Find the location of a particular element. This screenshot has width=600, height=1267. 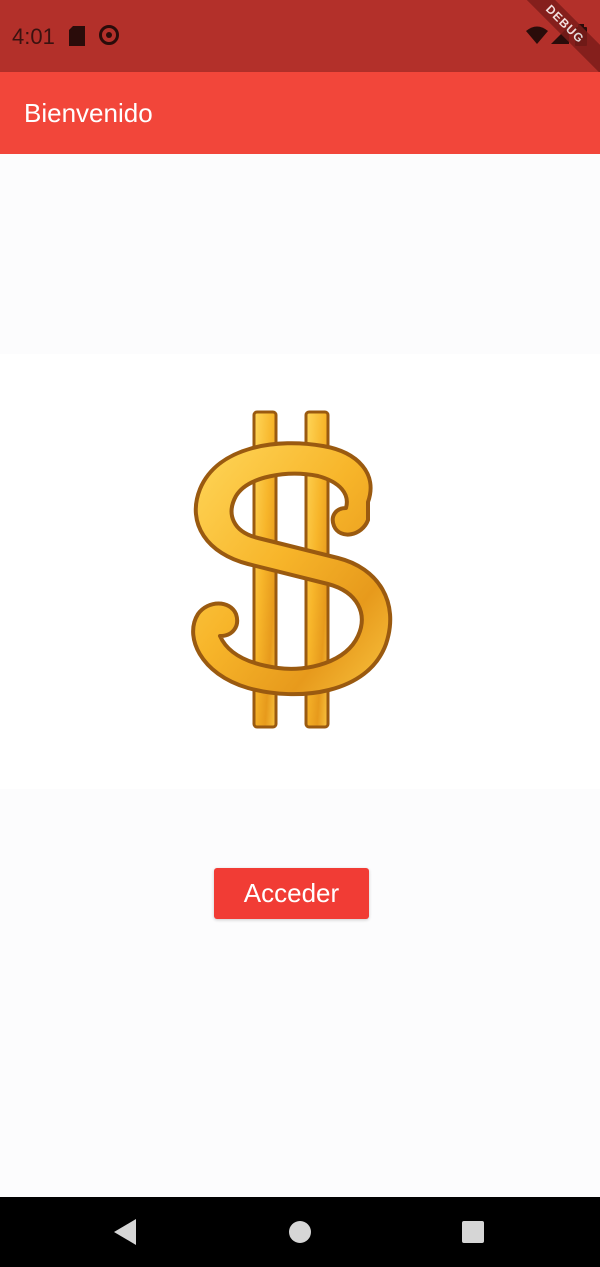

system-nav-bar is located at coordinates (300, 1232).